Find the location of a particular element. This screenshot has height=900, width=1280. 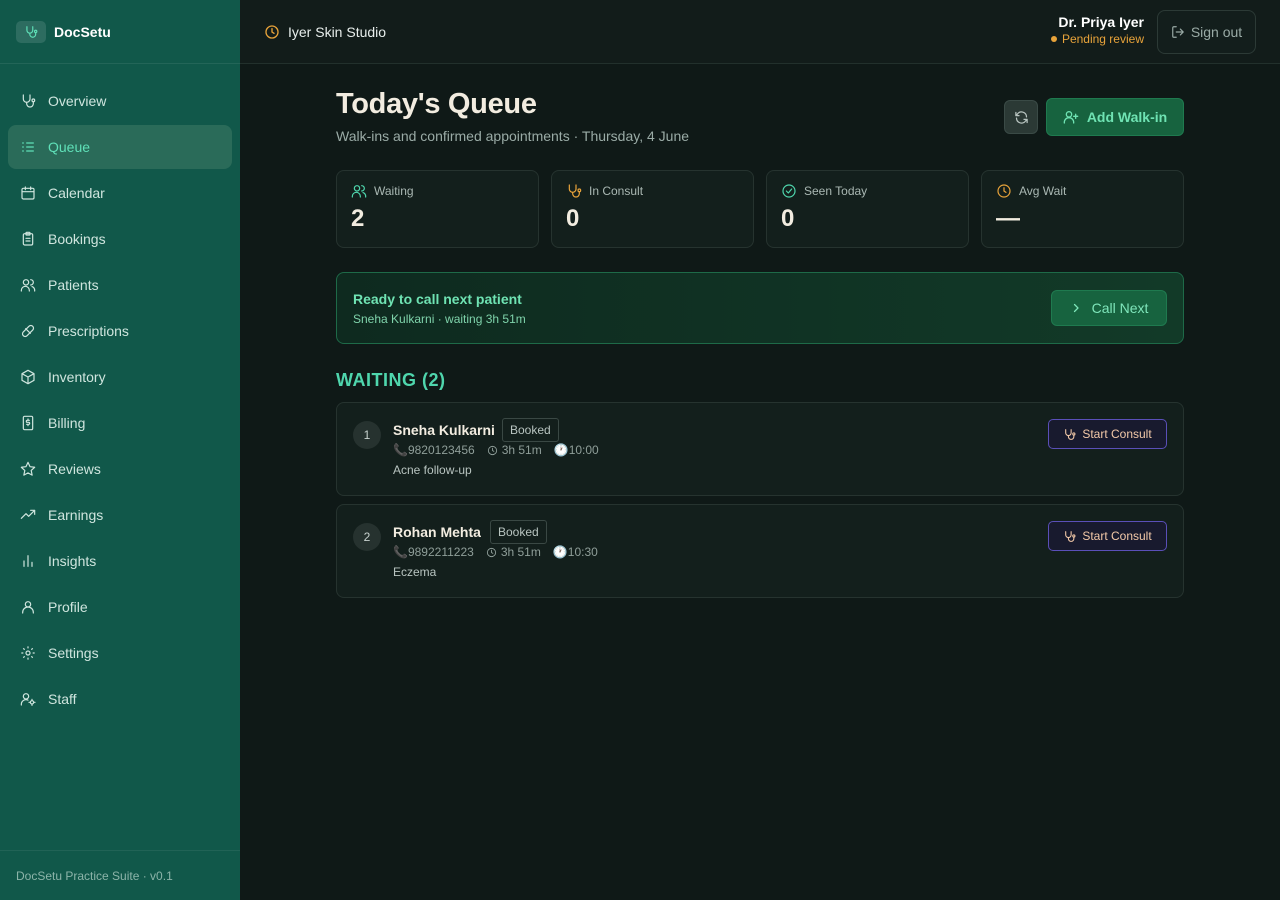

logout-icon is located at coordinates (1177, 32).